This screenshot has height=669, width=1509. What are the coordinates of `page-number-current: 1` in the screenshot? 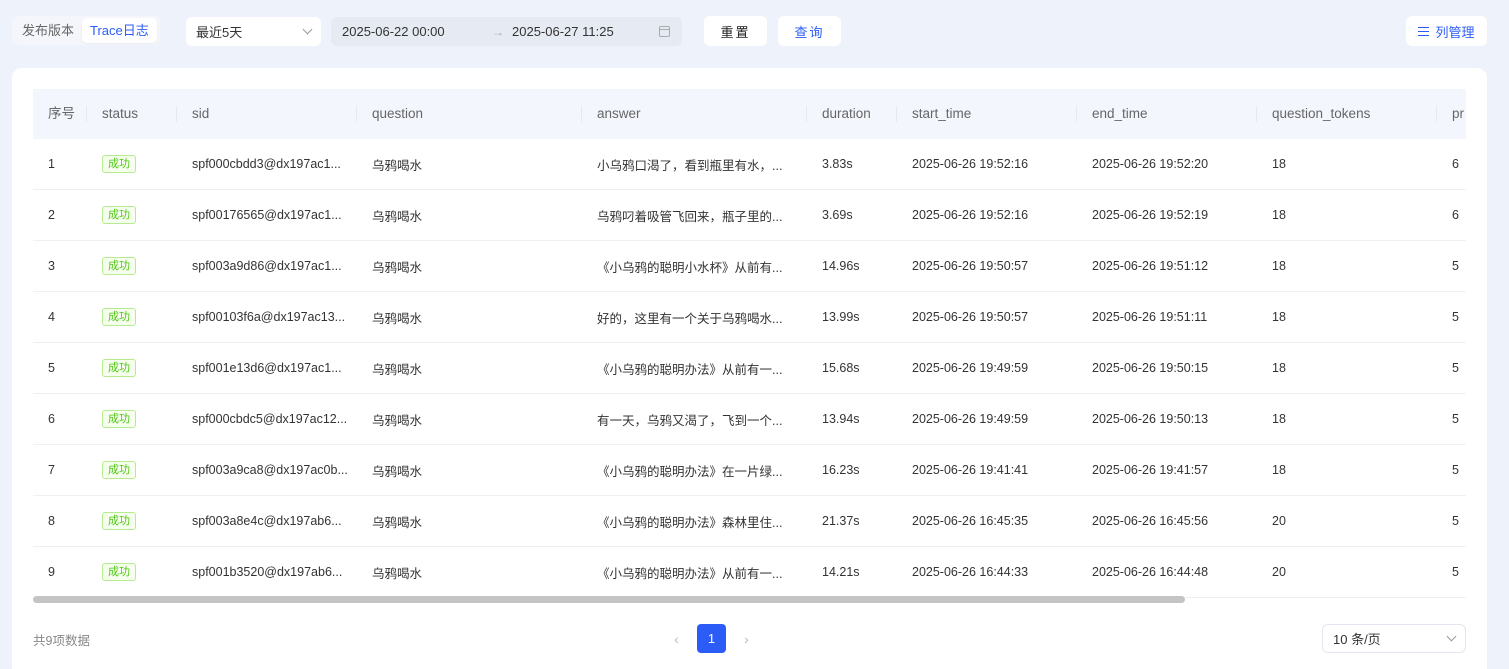 It's located at (711, 638).